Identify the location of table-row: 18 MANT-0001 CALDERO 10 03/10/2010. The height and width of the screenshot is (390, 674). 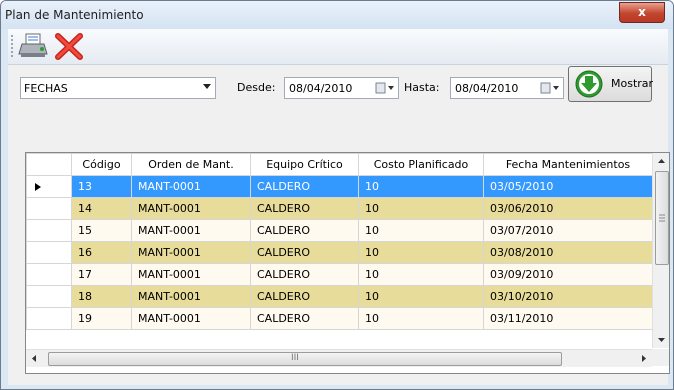
(339, 296).